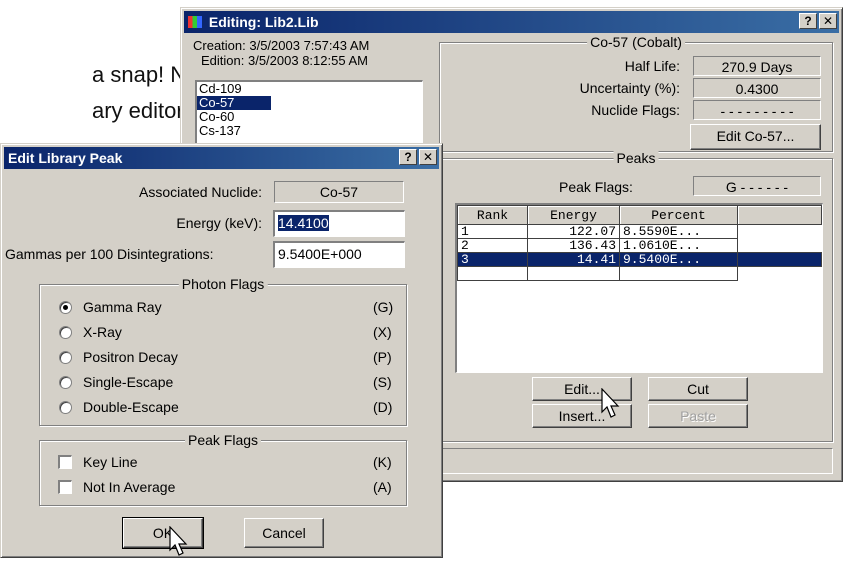  I want to click on uncertainty-value: 0.4300, so click(757, 88).